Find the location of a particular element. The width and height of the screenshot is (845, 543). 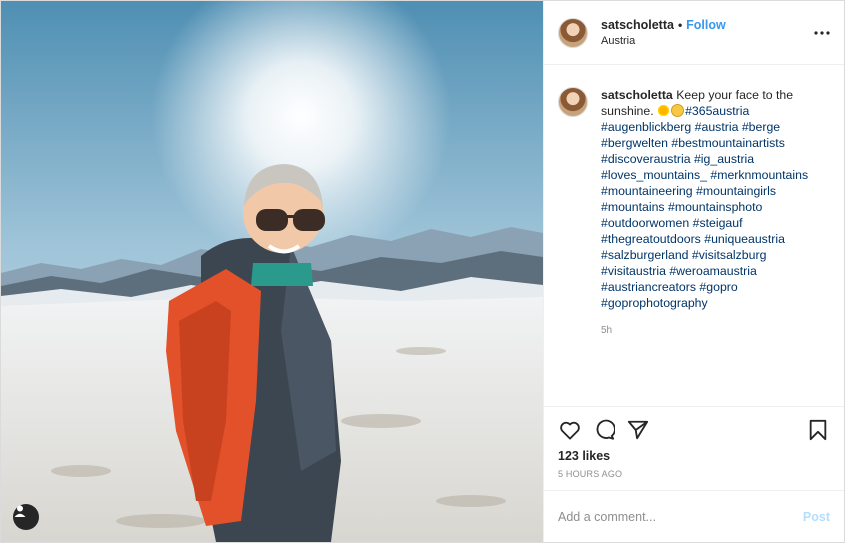

caption-avatar is located at coordinates (573, 102).